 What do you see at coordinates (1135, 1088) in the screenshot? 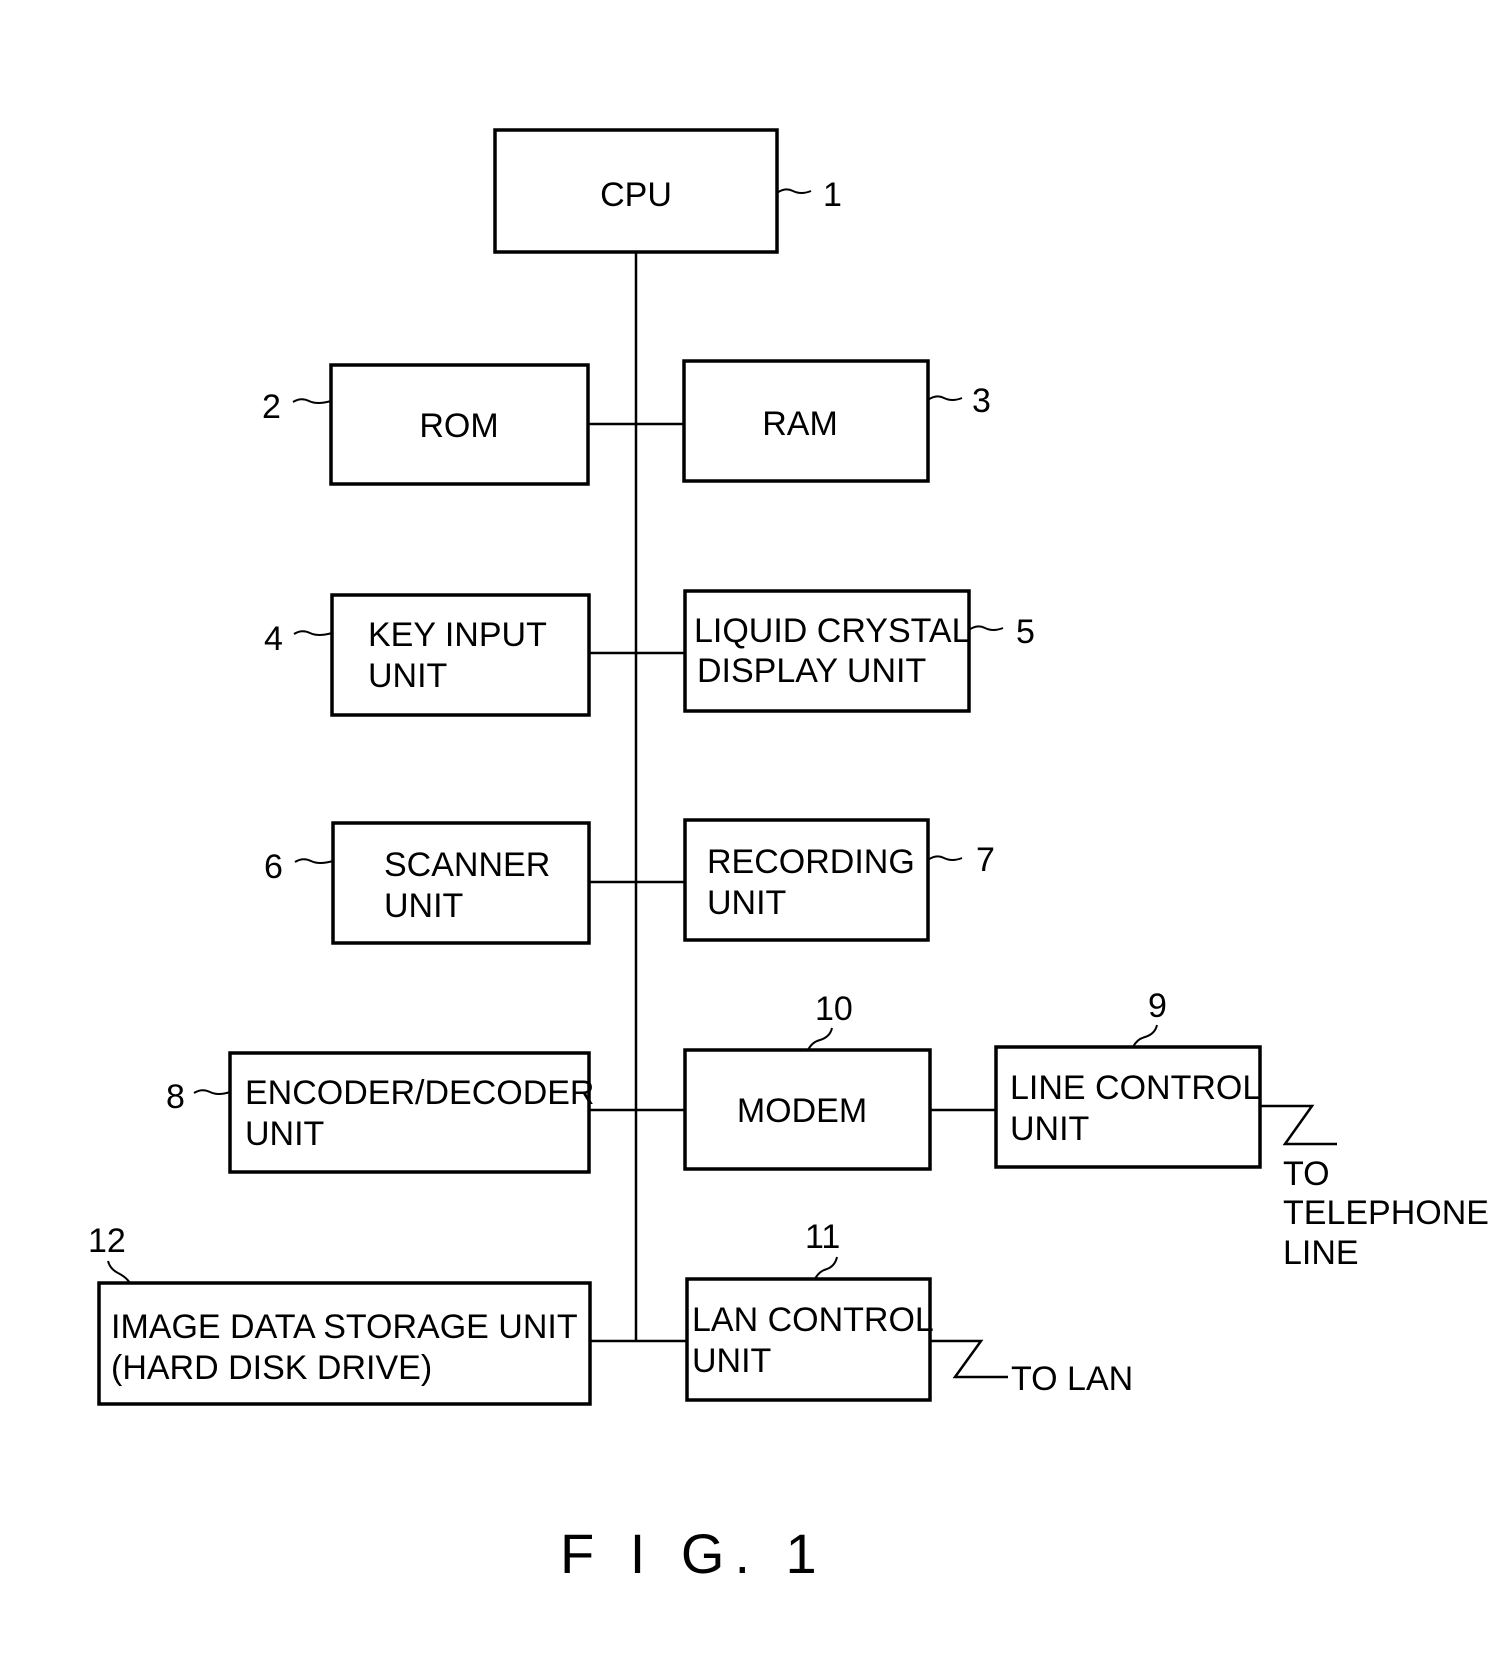
I see `line-control-label-line1: LINE CONTROL` at bounding box center [1135, 1088].